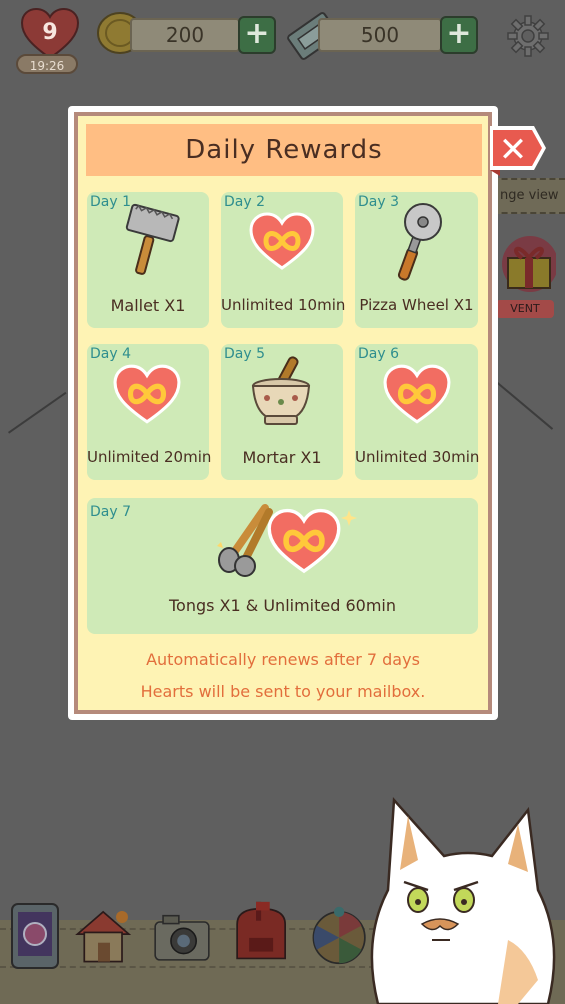 This screenshot has width=565, height=1004. Describe the element at coordinates (416, 305) in the screenshot. I see `reward-name: Pizza Wheel X1` at that location.